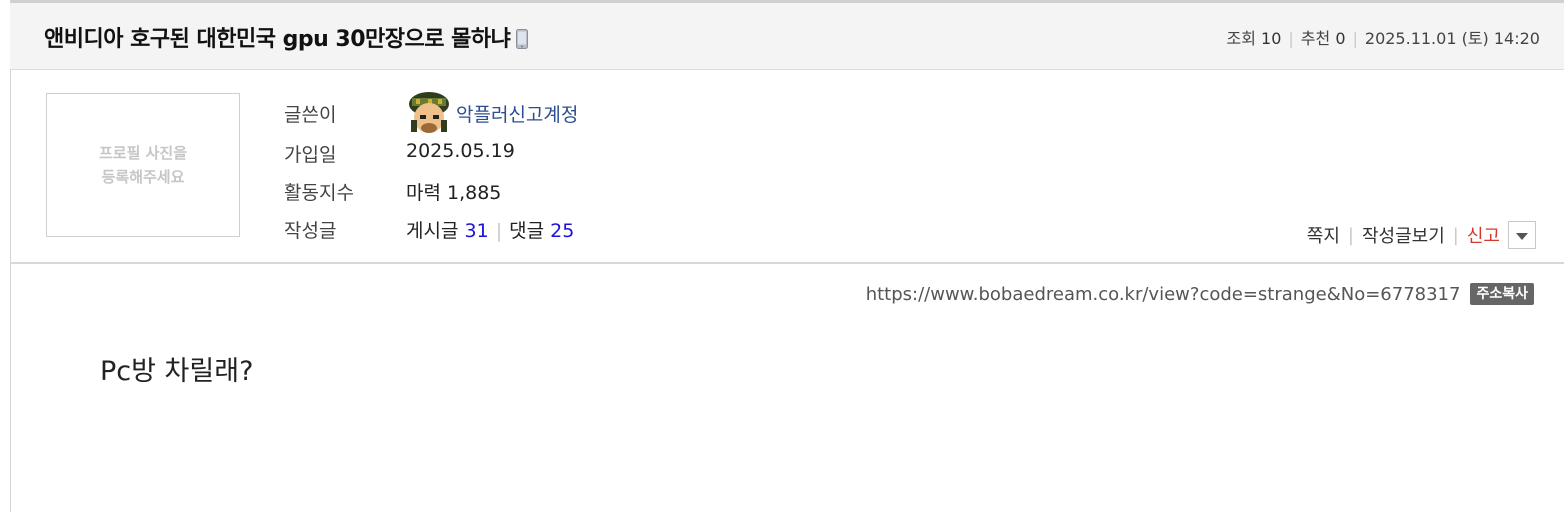 The width and height of the screenshot is (1564, 512). I want to click on photo-placeholder-line2: 등록해주세요, so click(143, 177).